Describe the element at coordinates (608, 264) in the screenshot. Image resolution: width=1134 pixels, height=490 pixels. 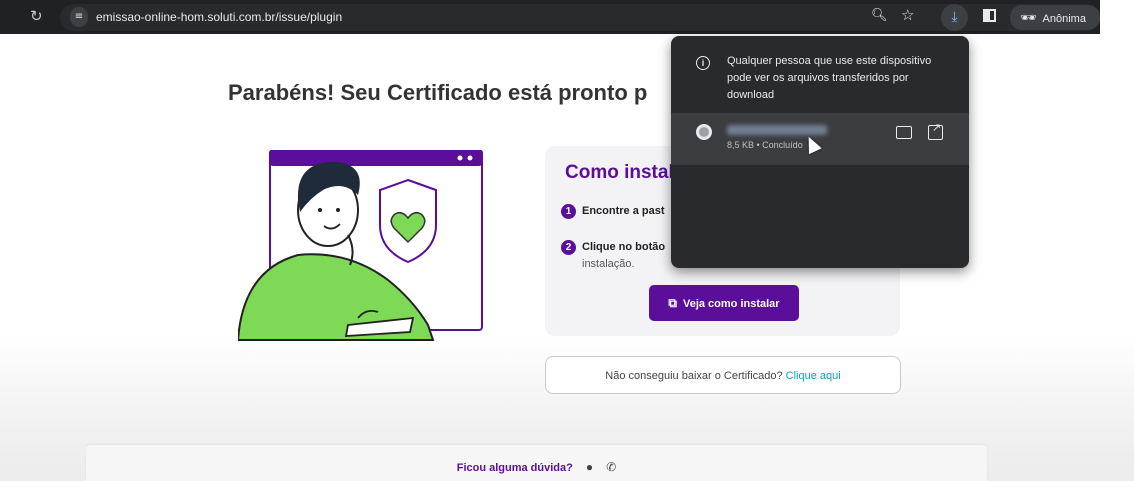
I see `step-2-continuation: instalação.` at that location.